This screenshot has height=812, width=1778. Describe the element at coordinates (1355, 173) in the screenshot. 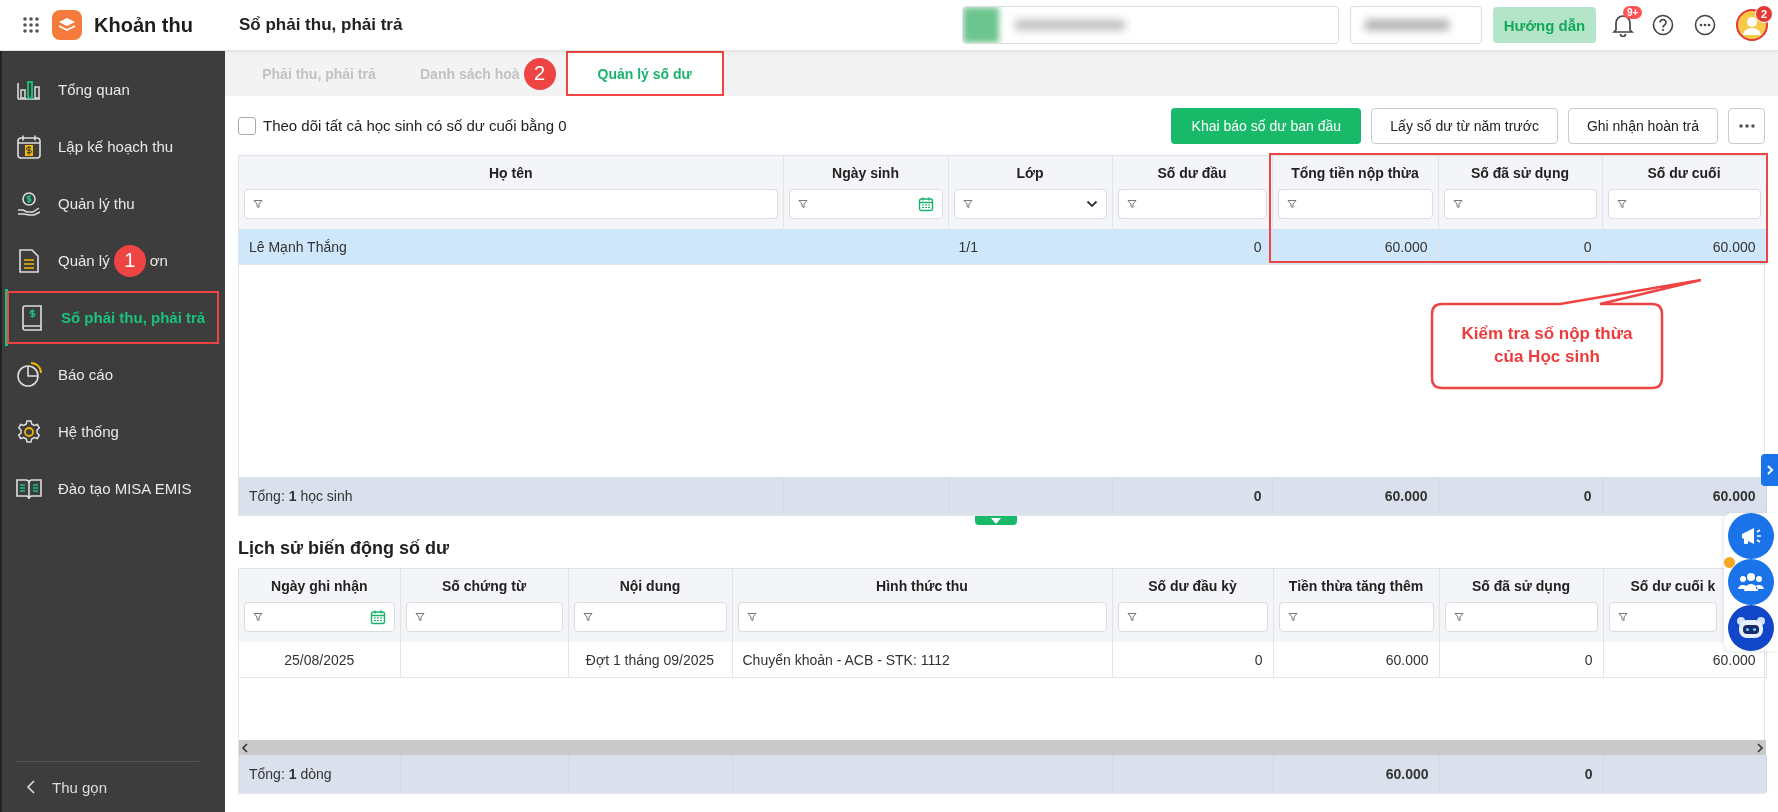

I see `column-header: Tổng tiền nộp thừa` at that location.